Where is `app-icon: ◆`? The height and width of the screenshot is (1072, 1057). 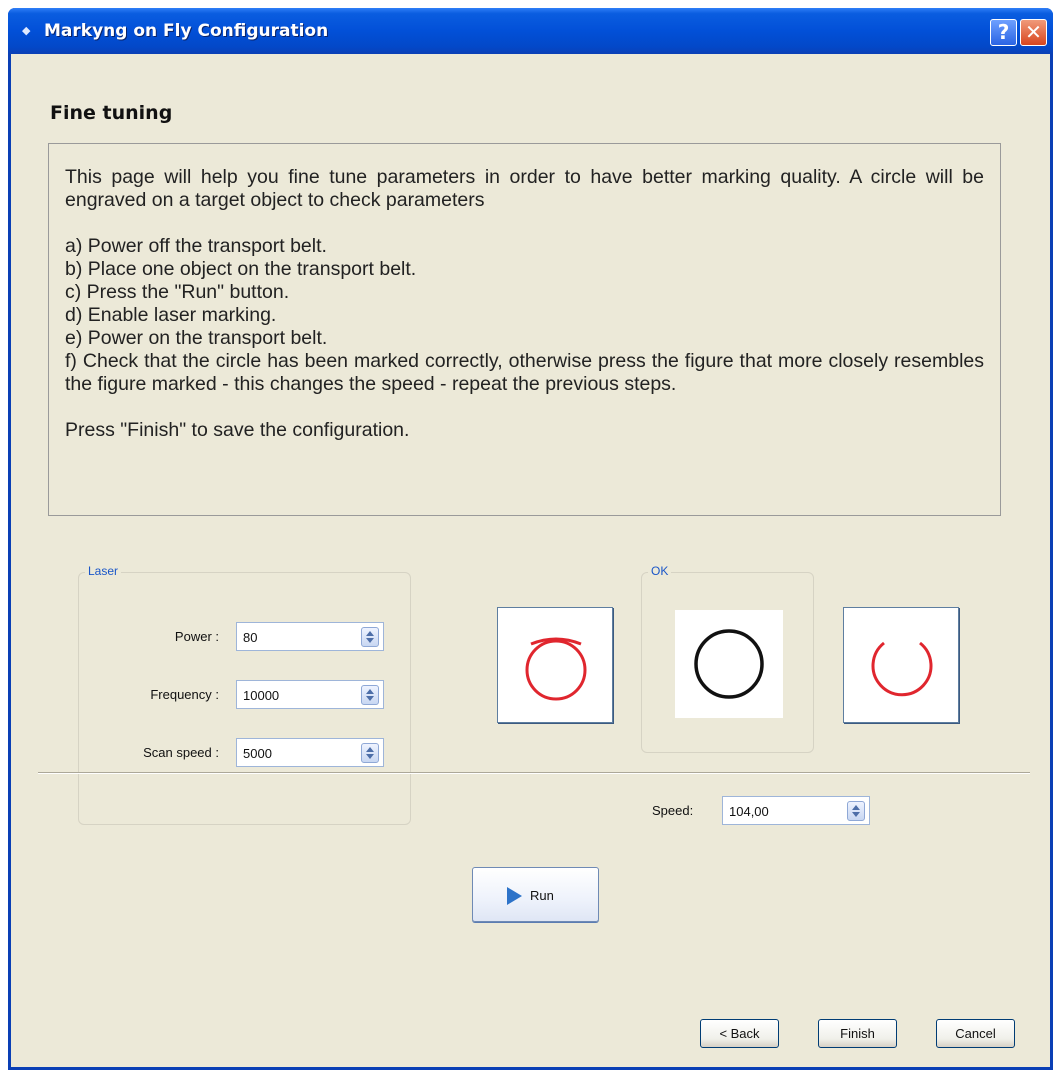
app-icon: ◆ is located at coordinates (26, 30).